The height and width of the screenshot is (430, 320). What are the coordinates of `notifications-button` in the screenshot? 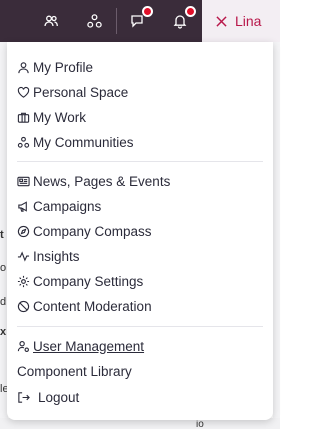 It's located at (181, 20).